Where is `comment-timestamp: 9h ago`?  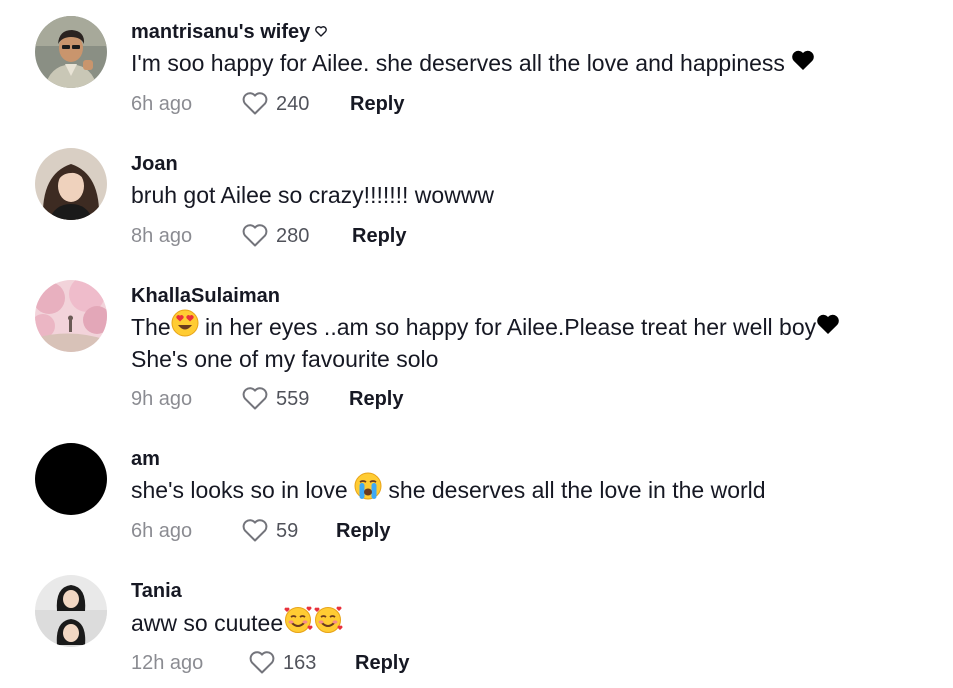 comment-timestamp: 9h ago is located at coordinates (162, 399).